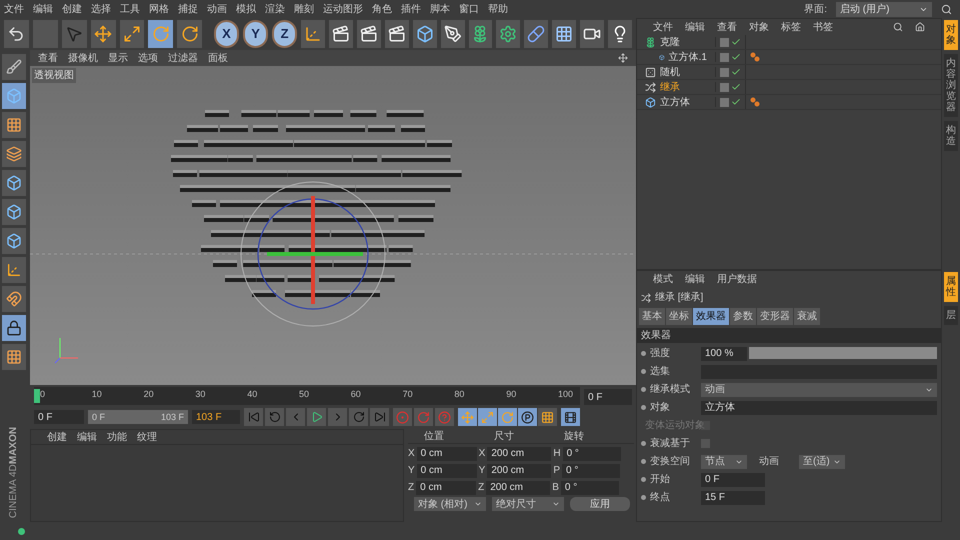 The image size is (960, 540). Describe the element at coordinates (188, 9) in the screenshot. I see `menu-item: 捕捉` at that location.